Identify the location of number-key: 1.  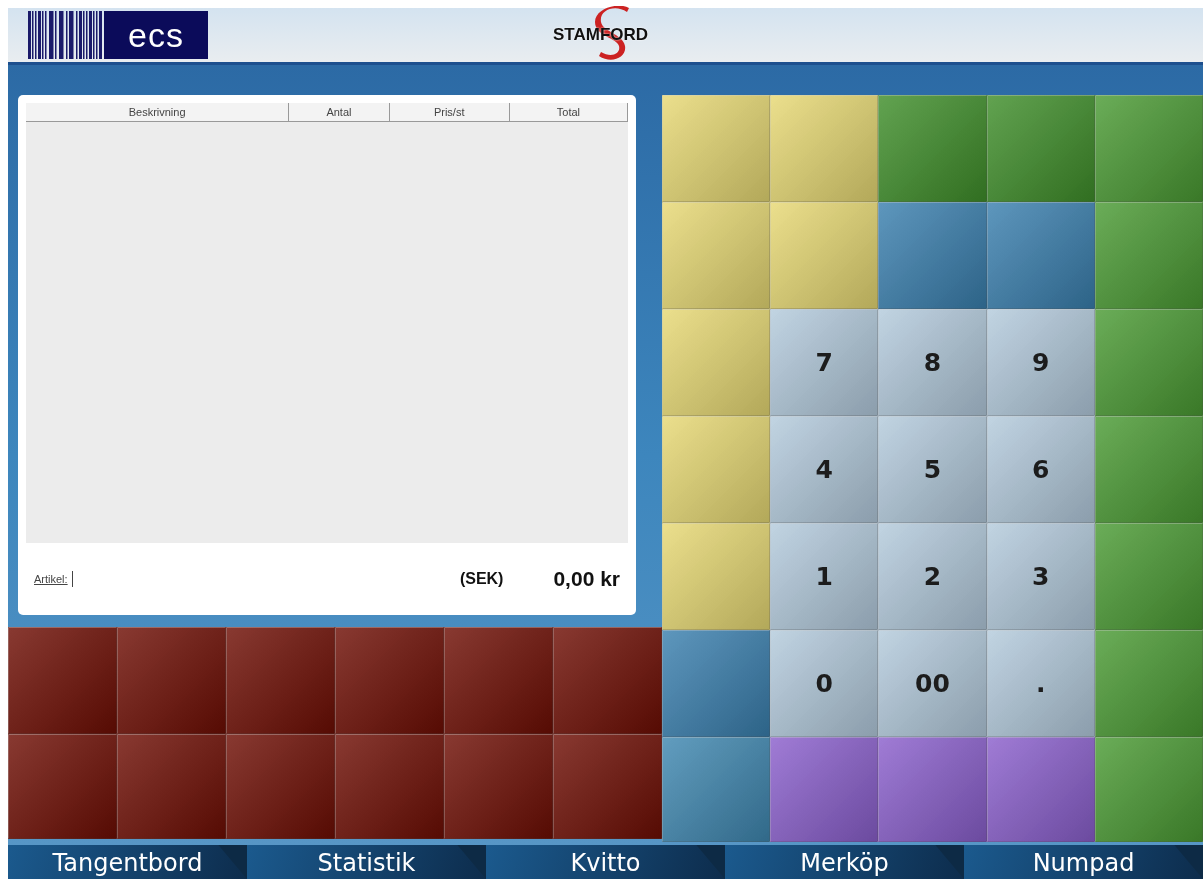
(824, 576).